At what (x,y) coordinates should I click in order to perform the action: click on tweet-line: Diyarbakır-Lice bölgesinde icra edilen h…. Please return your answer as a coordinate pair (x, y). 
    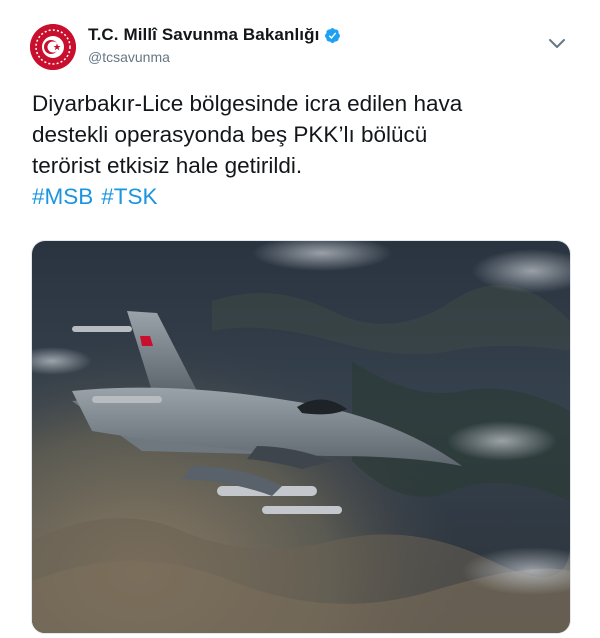
    Looking at the image, I should click on (247, 103).